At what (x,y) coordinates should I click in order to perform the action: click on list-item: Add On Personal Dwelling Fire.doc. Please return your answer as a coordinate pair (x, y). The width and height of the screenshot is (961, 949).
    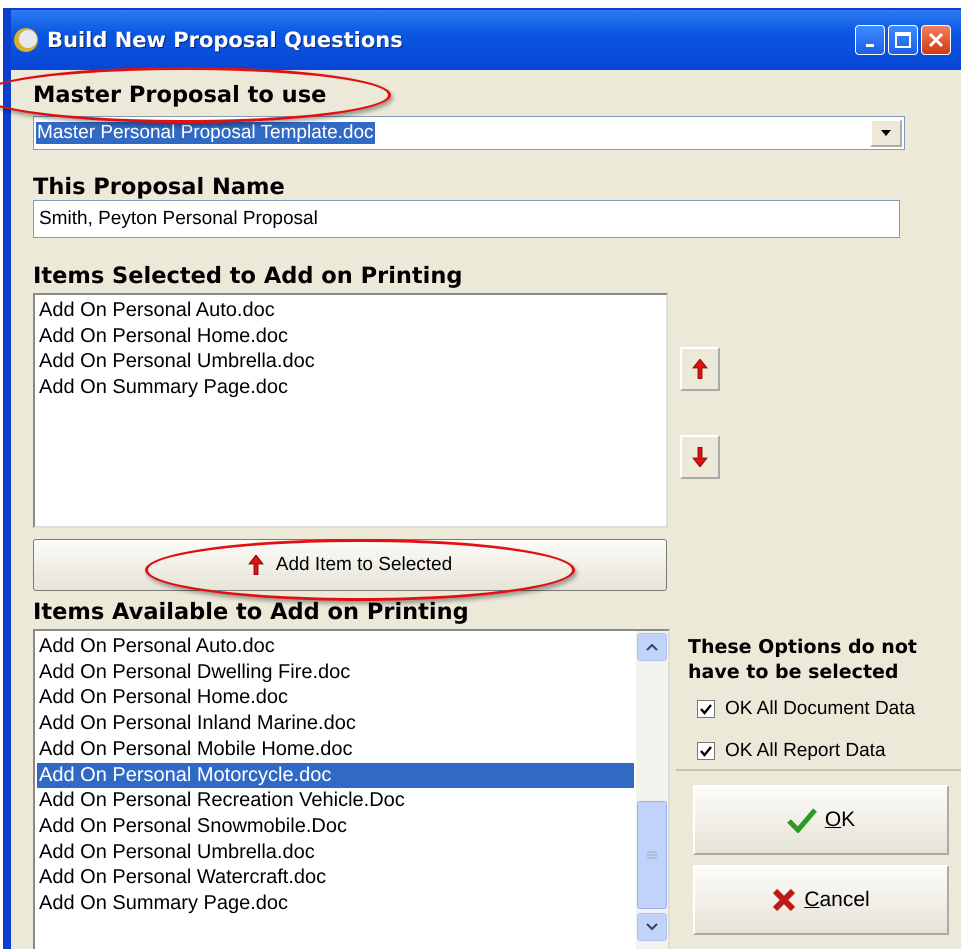
    Looking at the image, I should click on (335, 673).